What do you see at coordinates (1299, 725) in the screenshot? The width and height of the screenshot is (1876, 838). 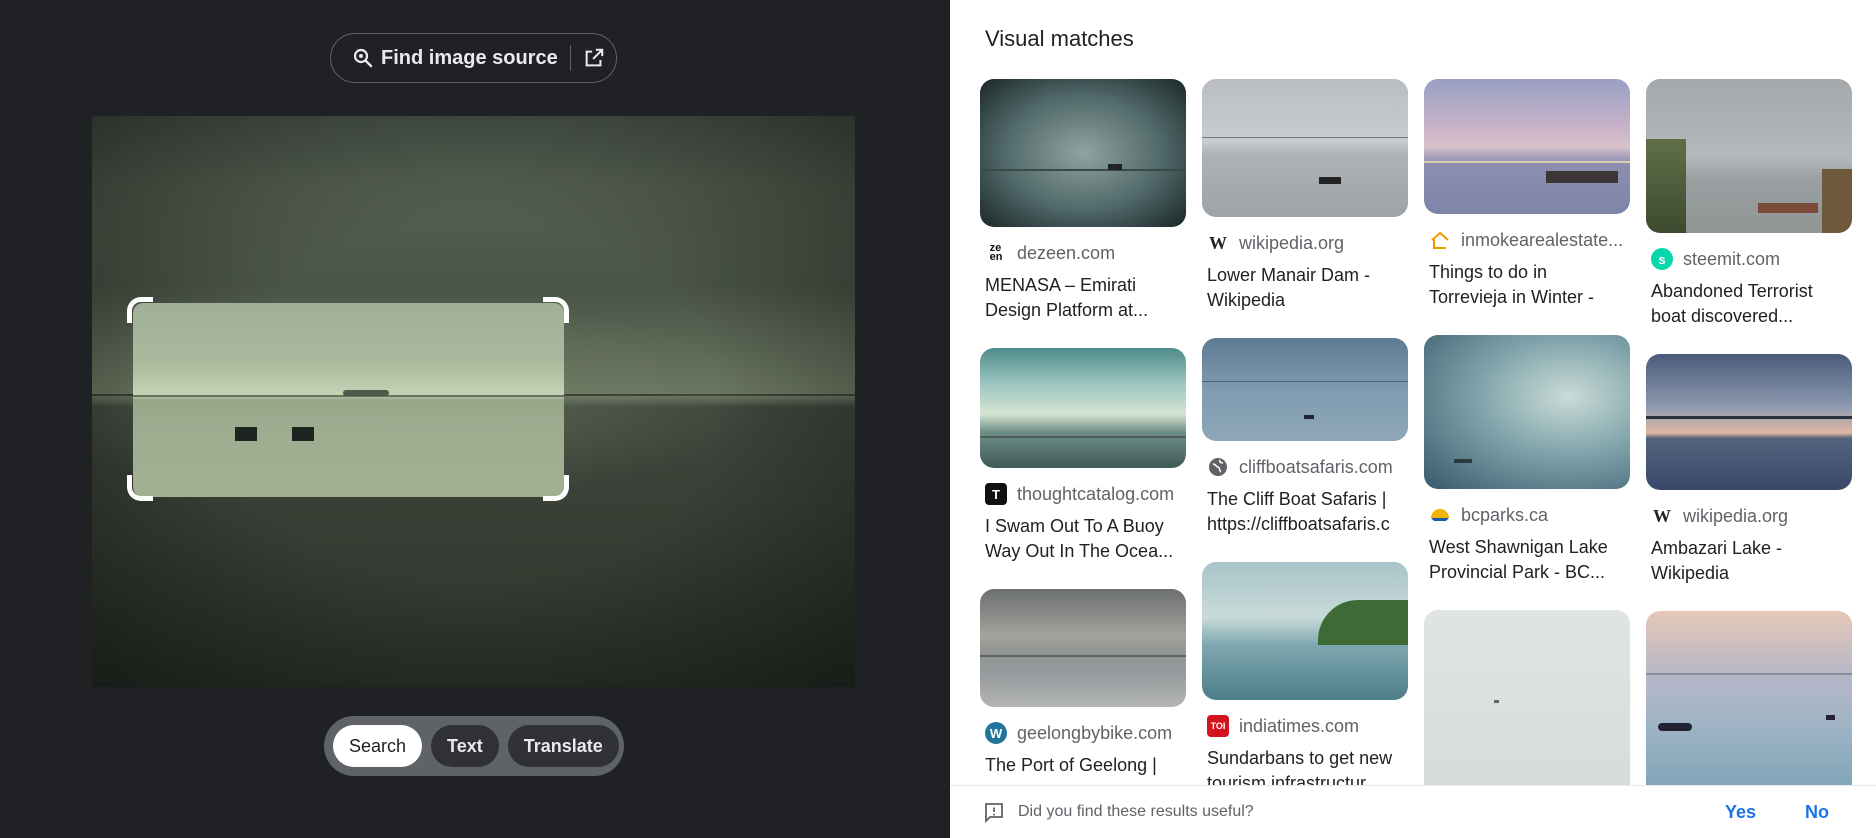 I see `result-source: indiatimes.com` at bounding box center [1299, 725].